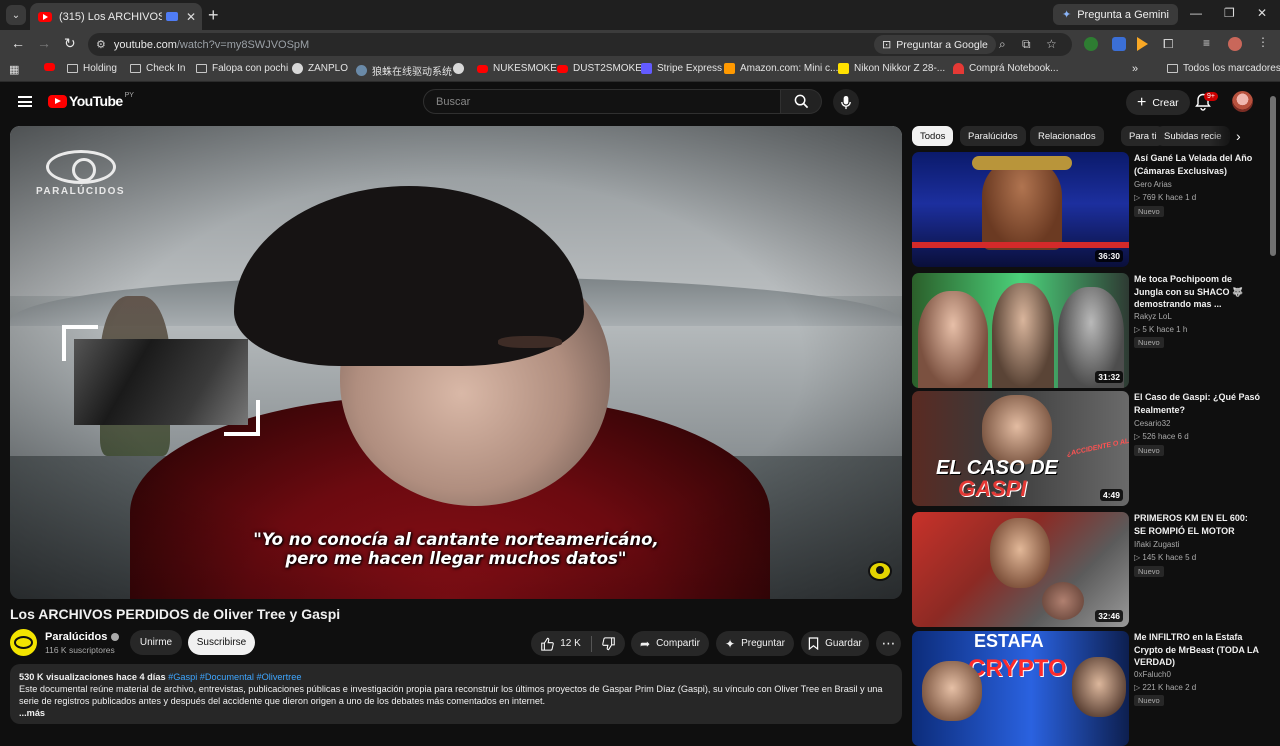  I want to click on gemini-button: ✦ Pregunta a Gemini, so click(1115, 14).